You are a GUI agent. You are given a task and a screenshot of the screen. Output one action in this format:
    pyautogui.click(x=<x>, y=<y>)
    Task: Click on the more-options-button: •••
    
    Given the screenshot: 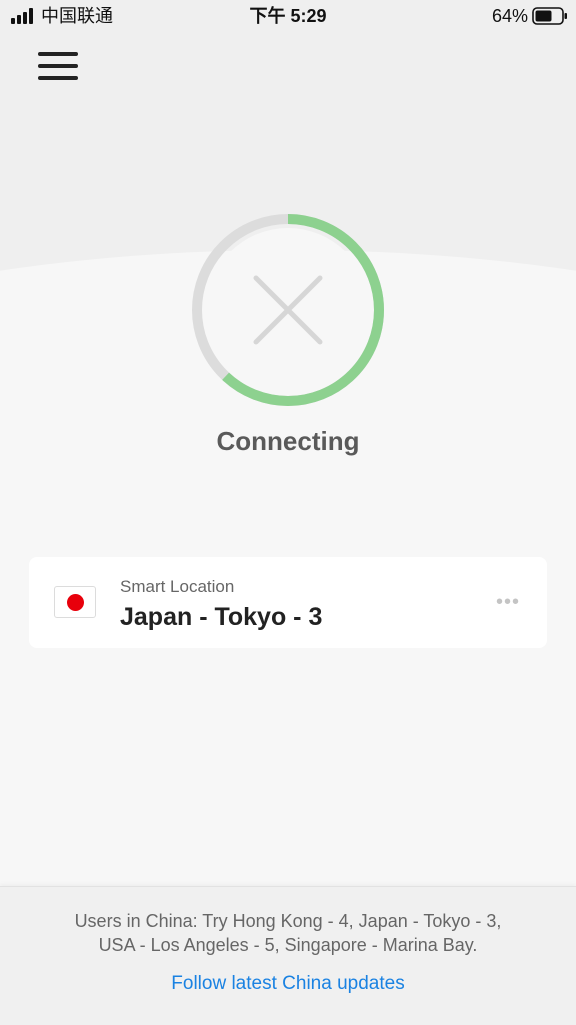 What is the action you would take?
    pyautogui.click(x=508, y=602)
    